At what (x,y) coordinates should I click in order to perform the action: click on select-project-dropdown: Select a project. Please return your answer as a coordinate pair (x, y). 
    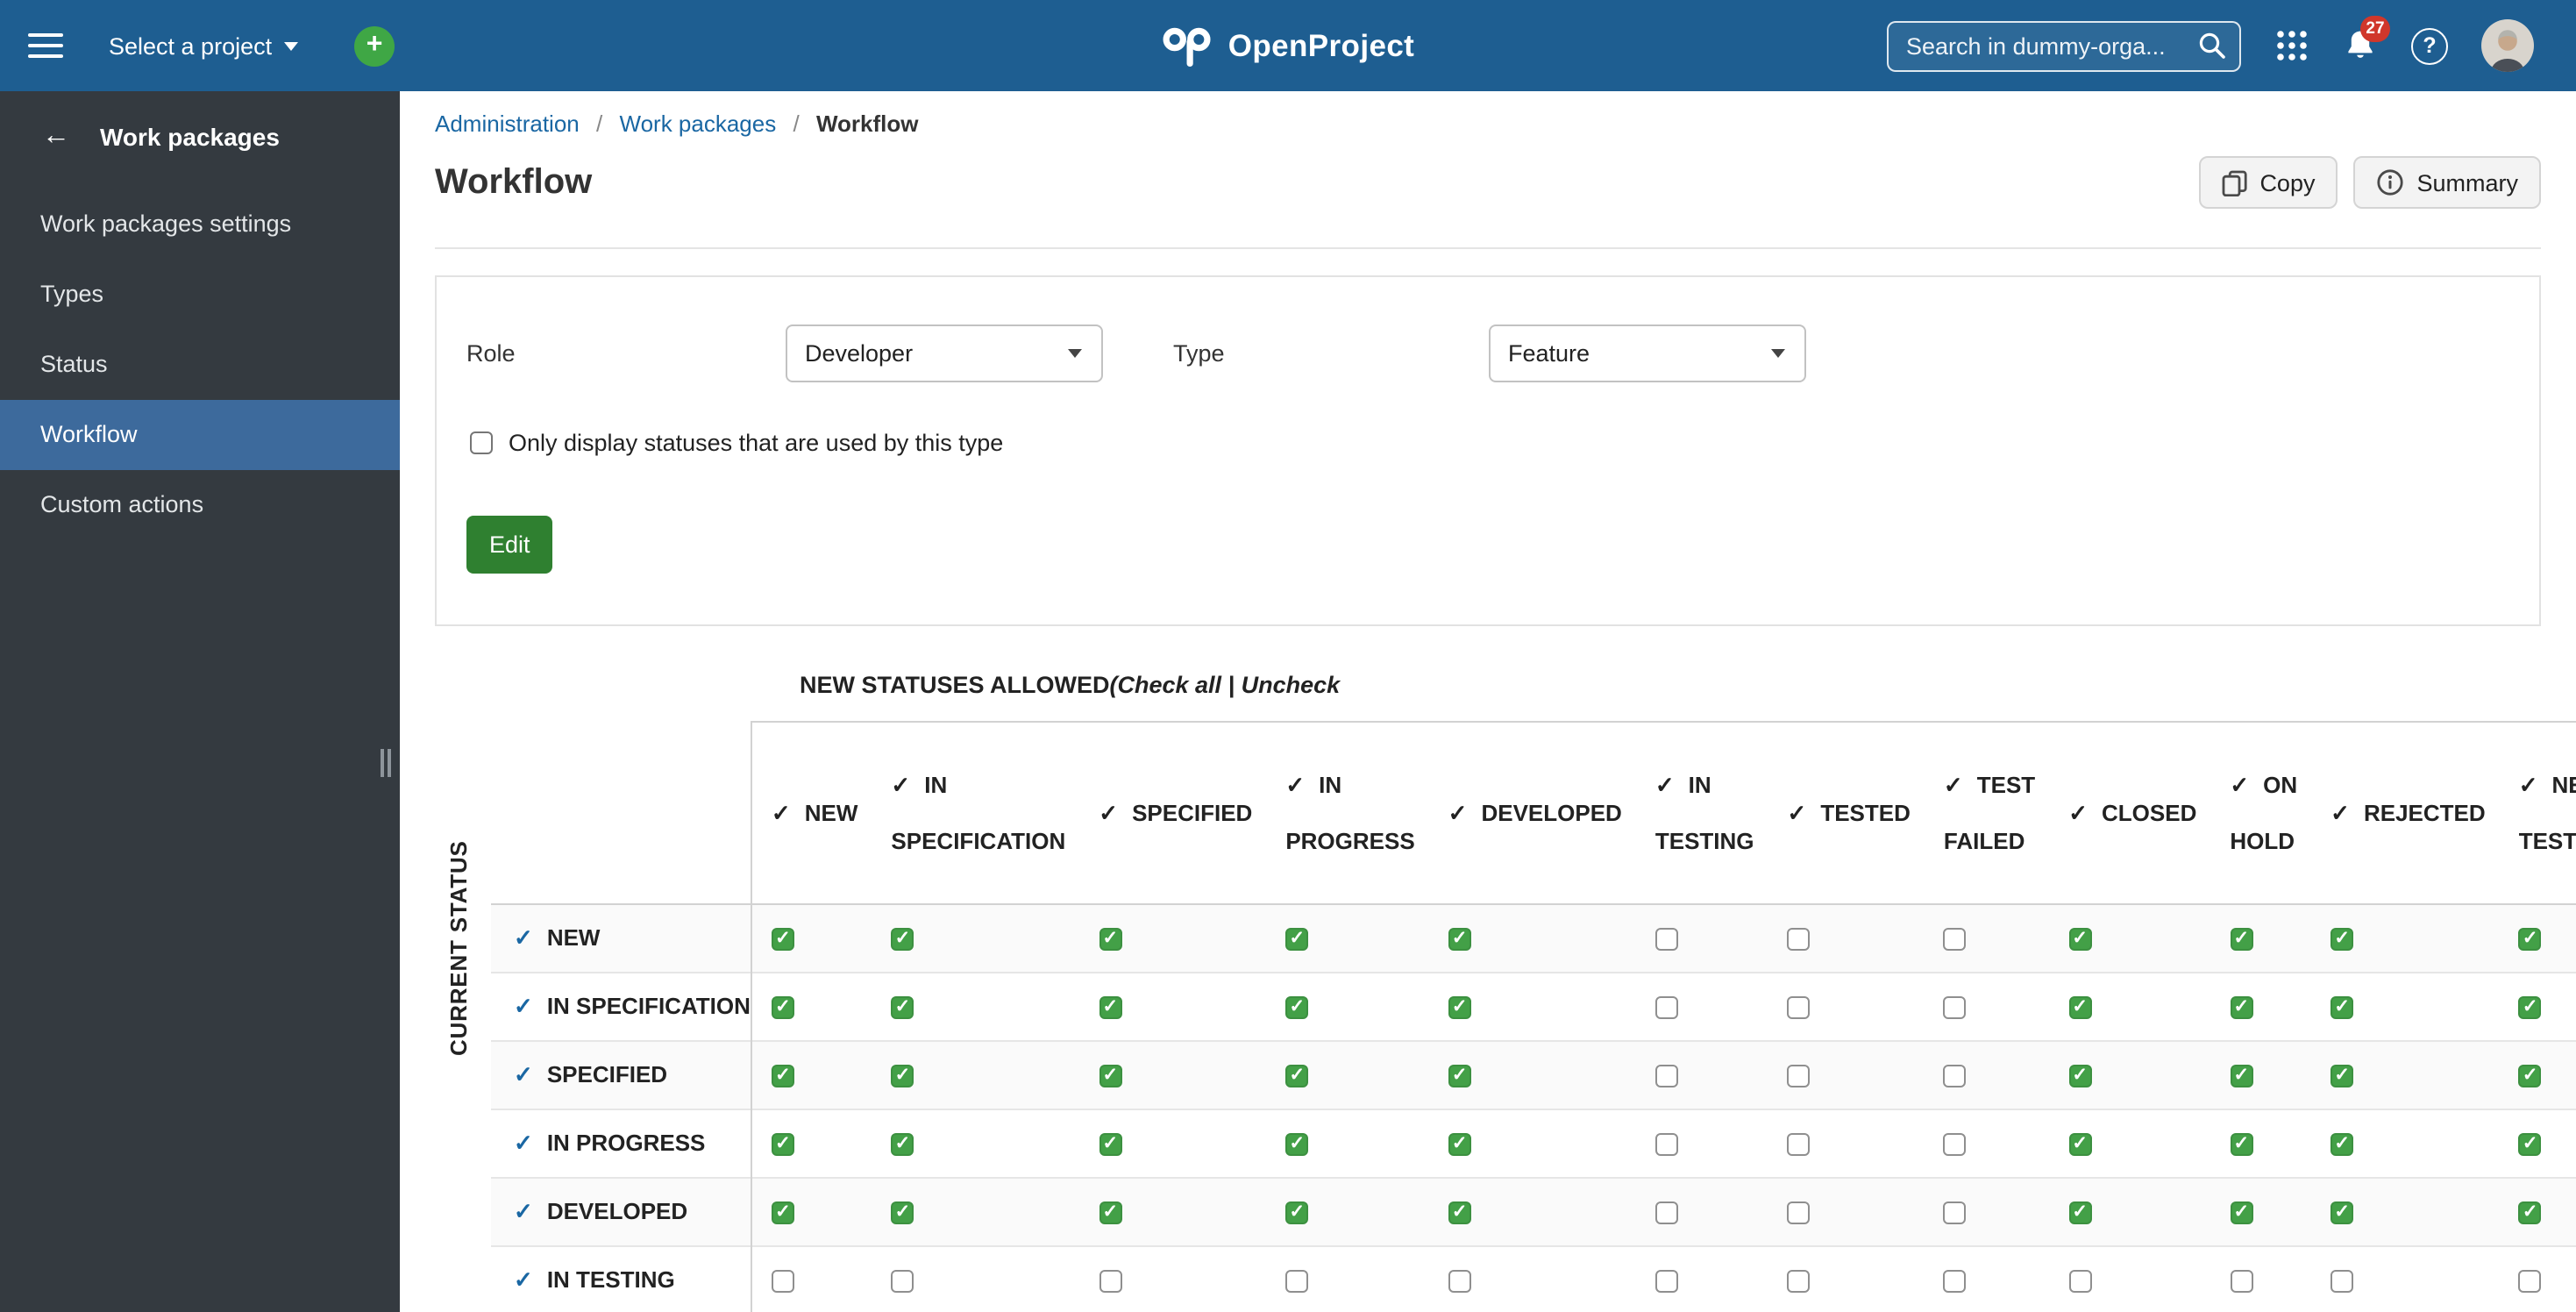
    Looking at the image, I should click on (204, 45).